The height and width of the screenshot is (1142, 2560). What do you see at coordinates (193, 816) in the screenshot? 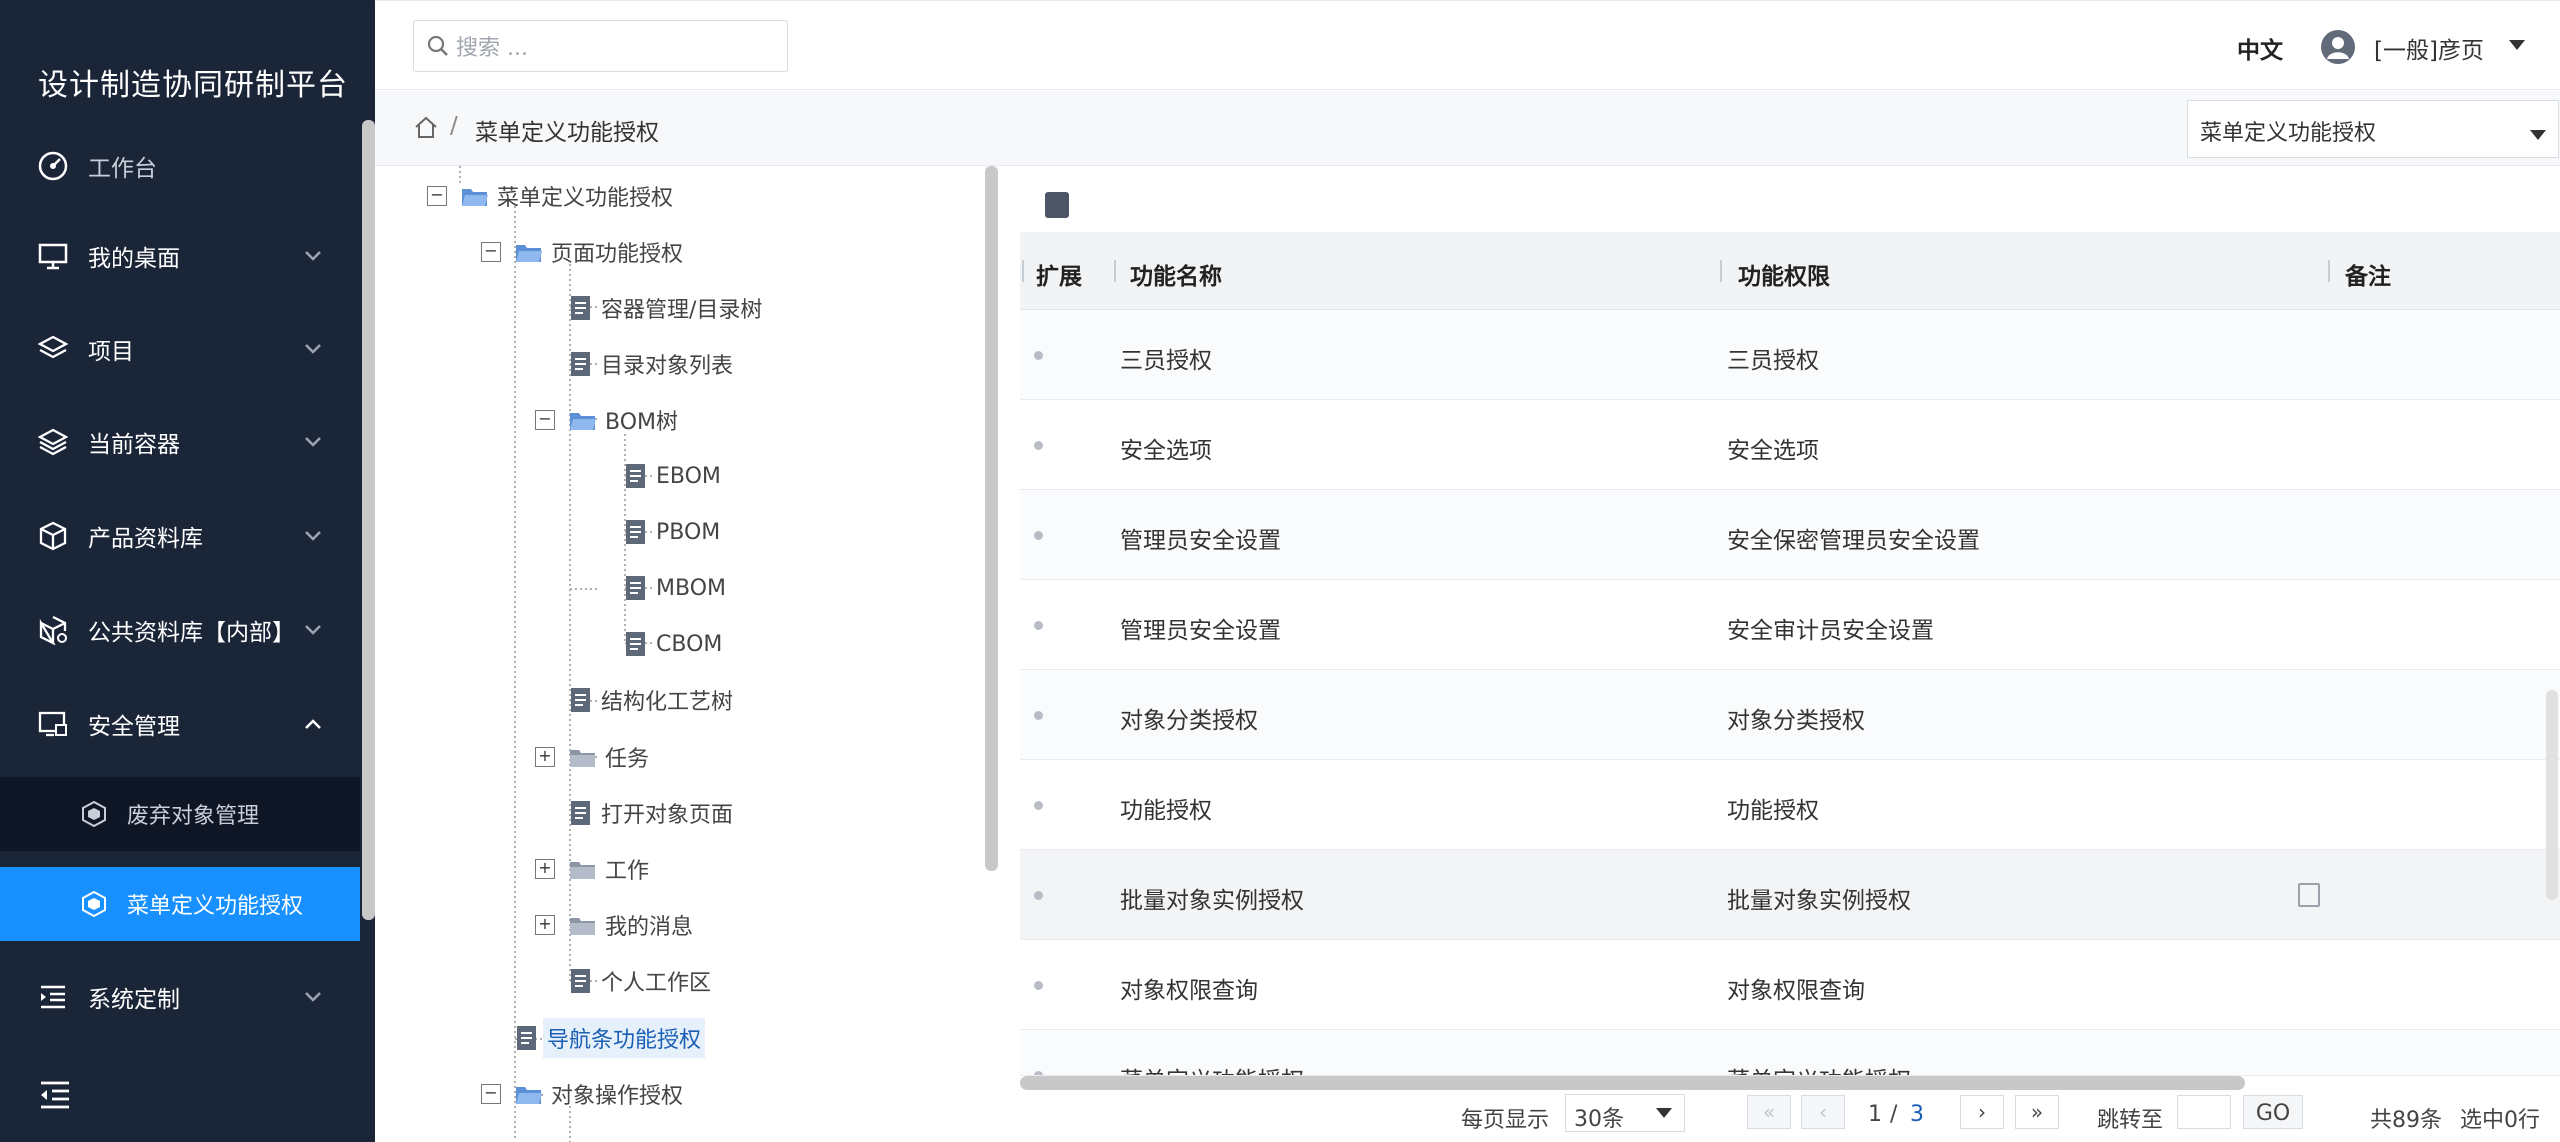
I see `sidebar-subitem-label: 废弃对象管理` at bounding box center [193, 816].